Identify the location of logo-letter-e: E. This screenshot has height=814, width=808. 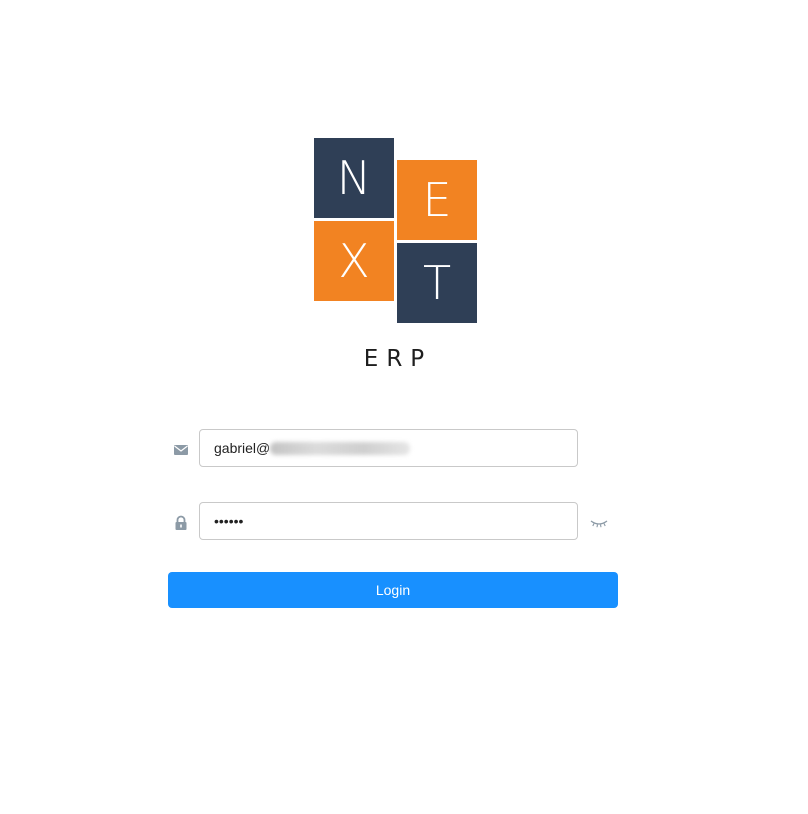
(437, 200).